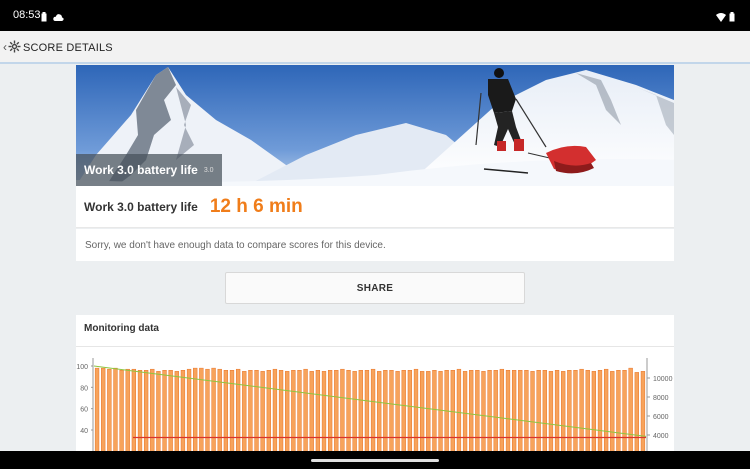  What do you see at coordinates (27, 15) in the screenshot?
I see `status-time: 08:53` at bounding box center [27, 15].